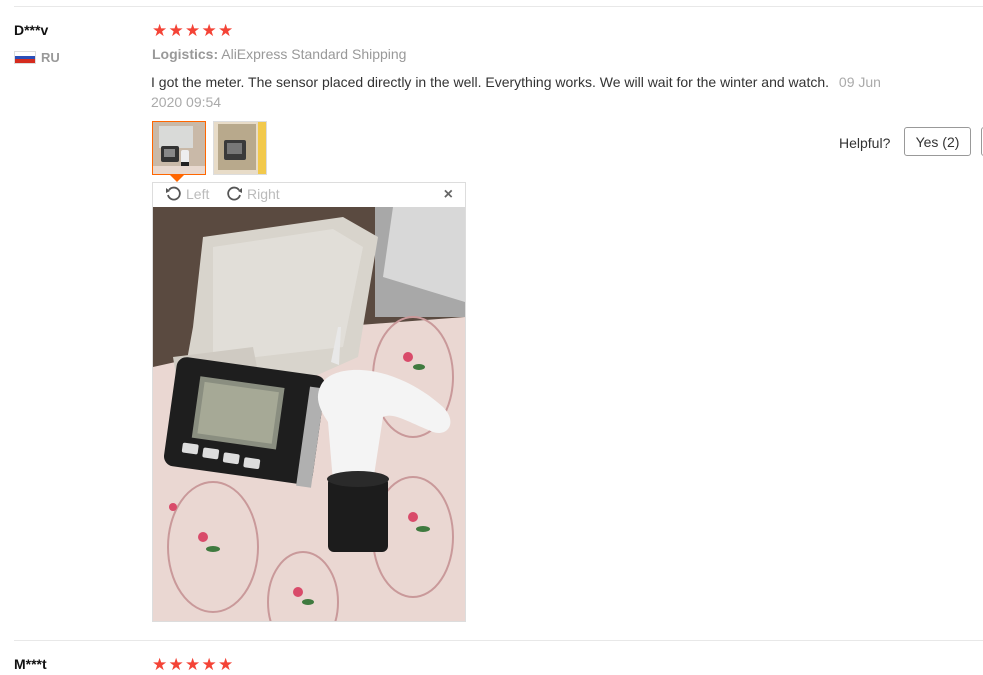 The height and width of the screenshot is (675, 983). What do you see at coordinates (865, 143) in the screenshot?
I see `helpful-label: Helpful?` at bounding box center [865, 143].